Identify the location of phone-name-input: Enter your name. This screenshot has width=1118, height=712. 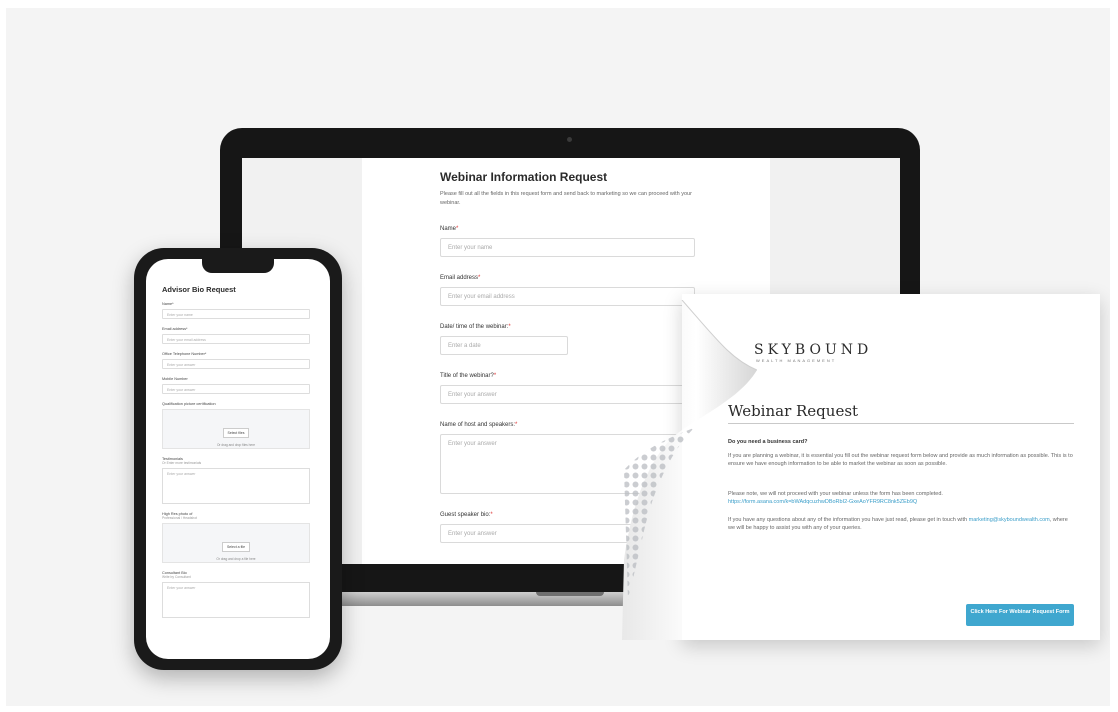
(236, 314).